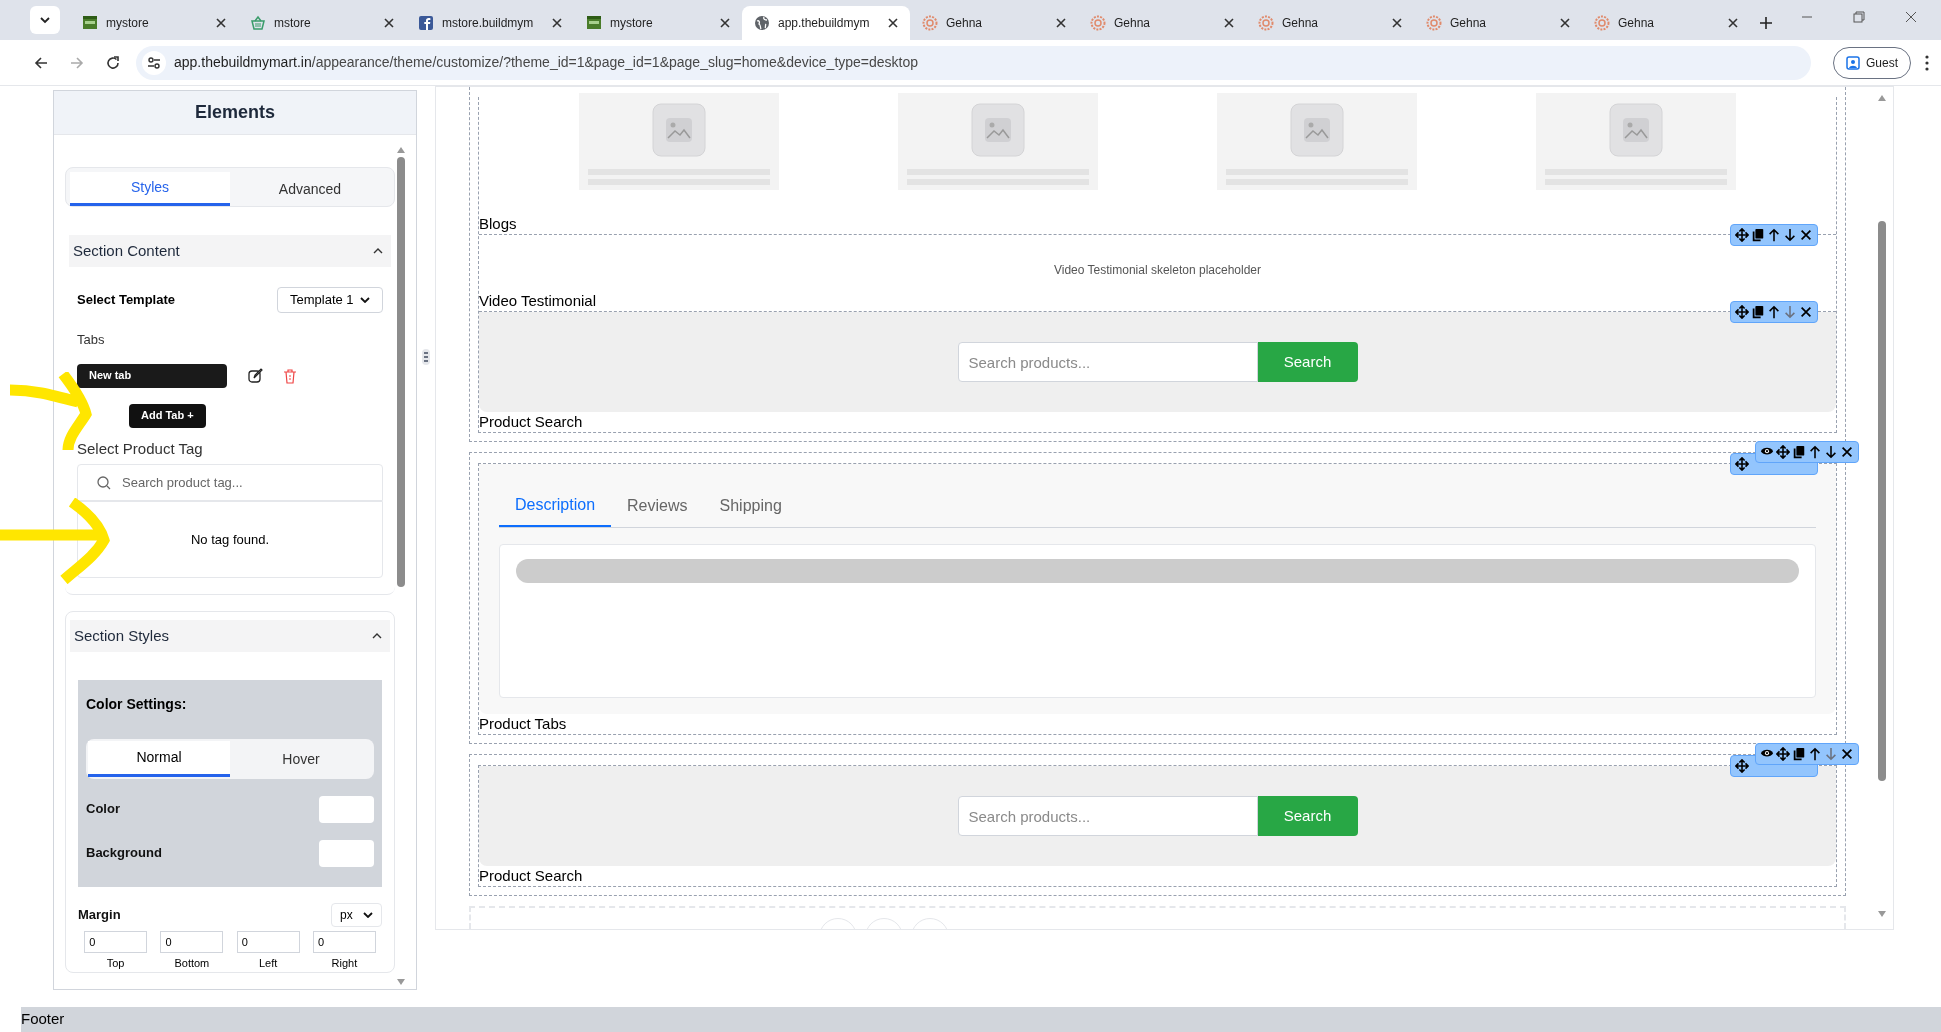 The height and width of the screenshot is (1032, 1941). What do you see at coordinates (1927, 62) in the screenshot?
I see `more-menu-icon` at bounding box center [1927, 62].